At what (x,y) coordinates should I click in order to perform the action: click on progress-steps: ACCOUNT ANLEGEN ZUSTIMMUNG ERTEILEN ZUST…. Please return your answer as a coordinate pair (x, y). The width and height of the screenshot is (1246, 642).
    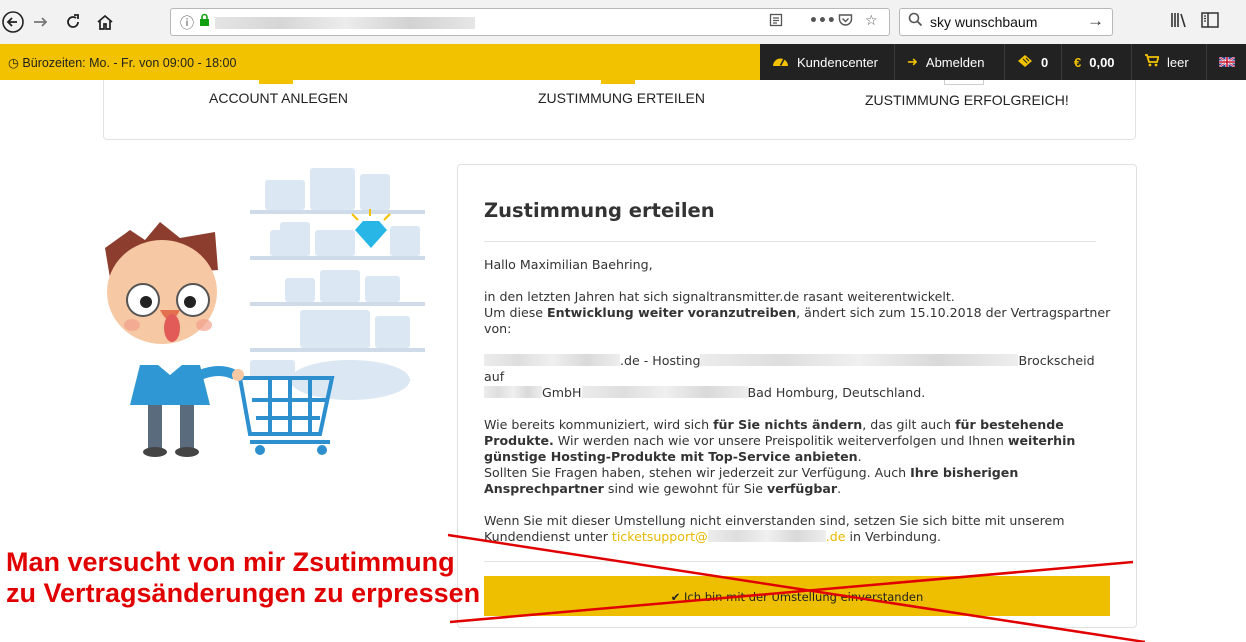
    Looking at the image, I should click on (619, 110).